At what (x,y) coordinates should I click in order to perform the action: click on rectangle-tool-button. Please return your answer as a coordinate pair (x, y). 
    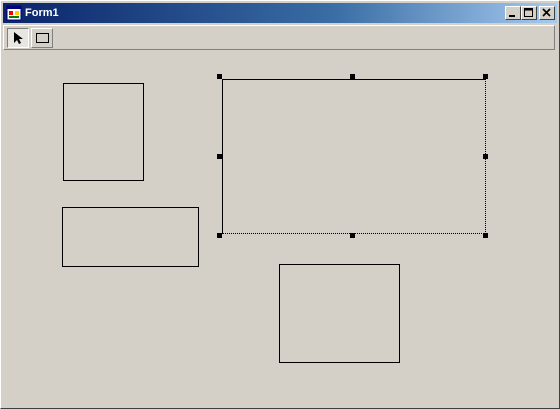
    Looking at the image, I should click on (42, 38).